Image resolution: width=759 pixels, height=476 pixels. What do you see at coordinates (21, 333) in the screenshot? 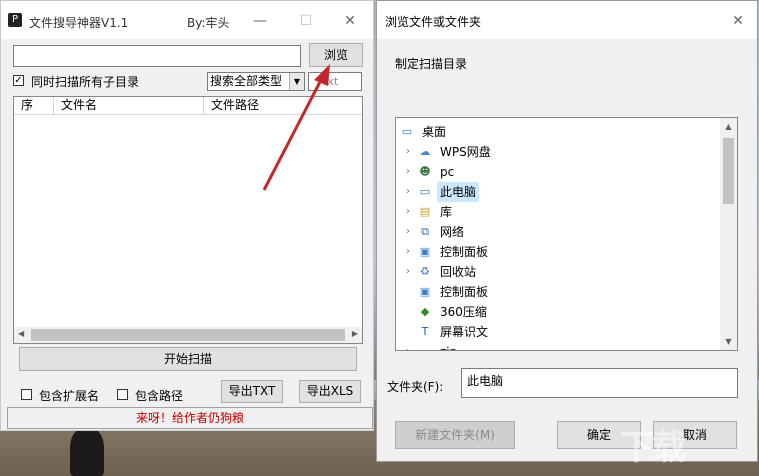
I see `scroll-left-icon: ◀` at bounding box center [21, 333].